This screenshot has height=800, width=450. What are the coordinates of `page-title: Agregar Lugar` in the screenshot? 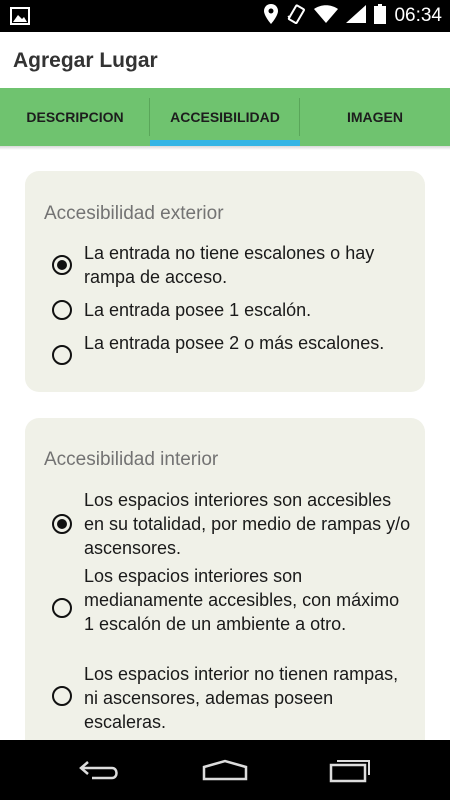 It's located at (85, 60).